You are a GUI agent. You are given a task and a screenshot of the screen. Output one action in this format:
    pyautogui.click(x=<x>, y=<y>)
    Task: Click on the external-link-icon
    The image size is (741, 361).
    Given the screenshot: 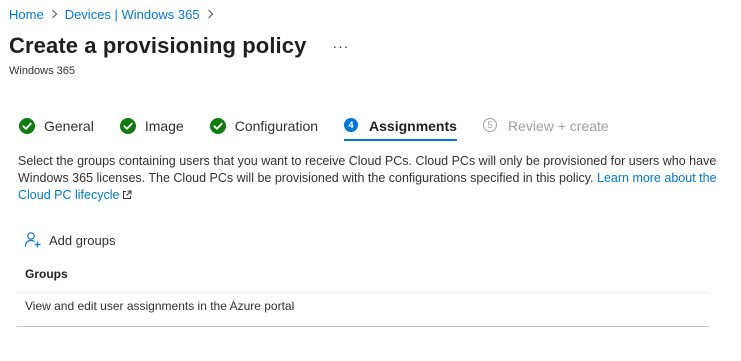 What is the action you would take?
    pyautogui.click(x=127, y=196)
    